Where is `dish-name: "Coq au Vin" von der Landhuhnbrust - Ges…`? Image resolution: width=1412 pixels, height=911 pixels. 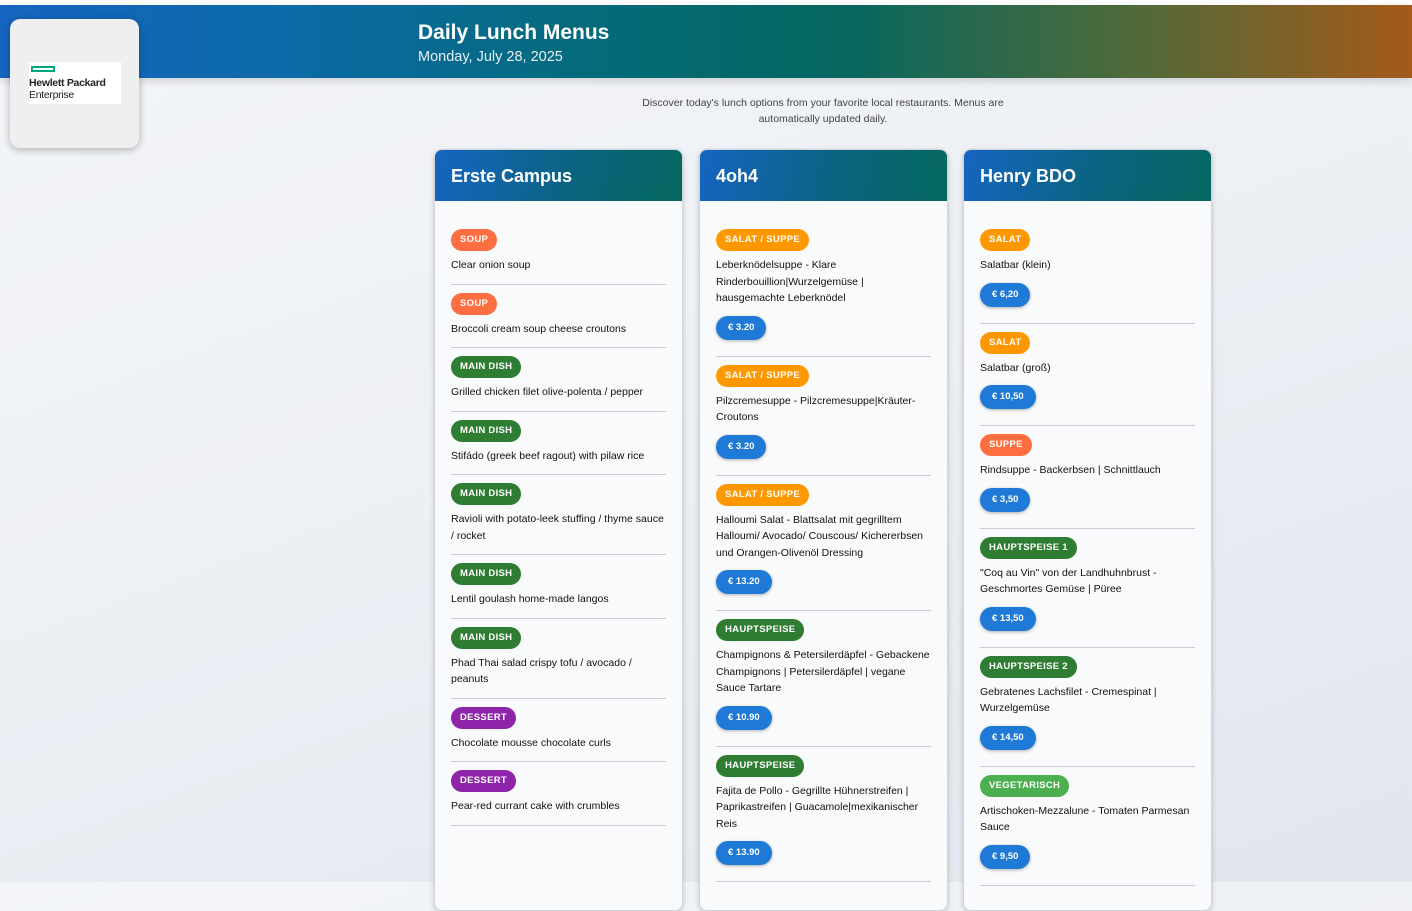
dish-name: "Coq au Vin" von der Landhuhnbrust - Ges… is located at coordinates (1068, 581).